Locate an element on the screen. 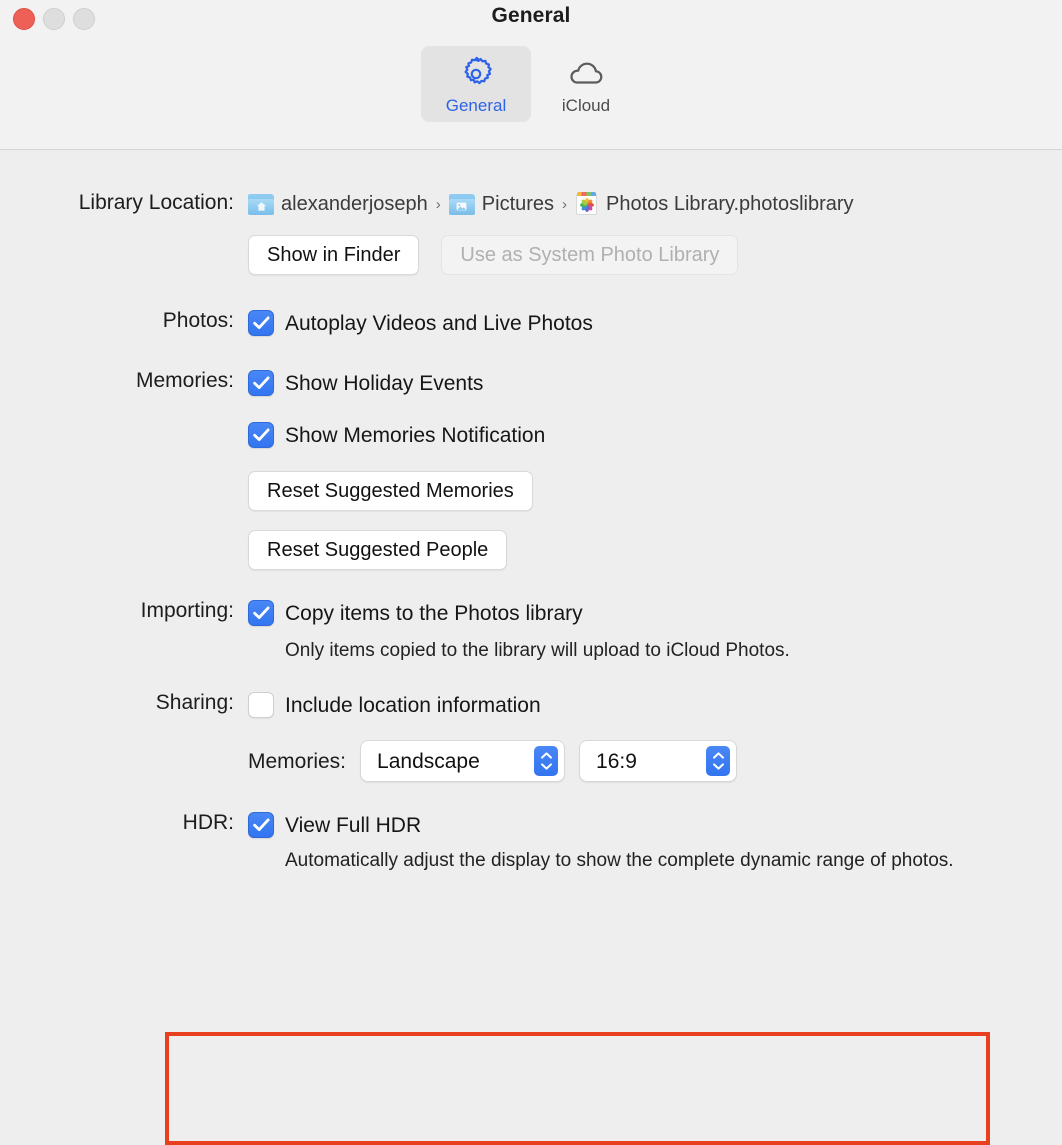 The image size is (1062, 1145). library-location-label: Library Location: is located at coordinates (156, 202).